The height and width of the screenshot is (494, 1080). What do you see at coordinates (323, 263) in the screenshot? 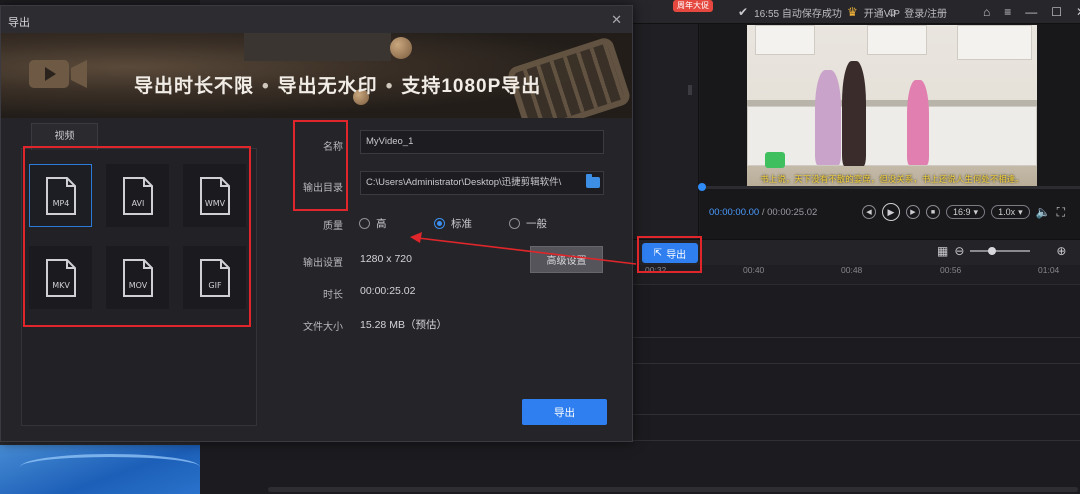
I see `output-settings-label: 输出设置` at bounding box center [323, 263].